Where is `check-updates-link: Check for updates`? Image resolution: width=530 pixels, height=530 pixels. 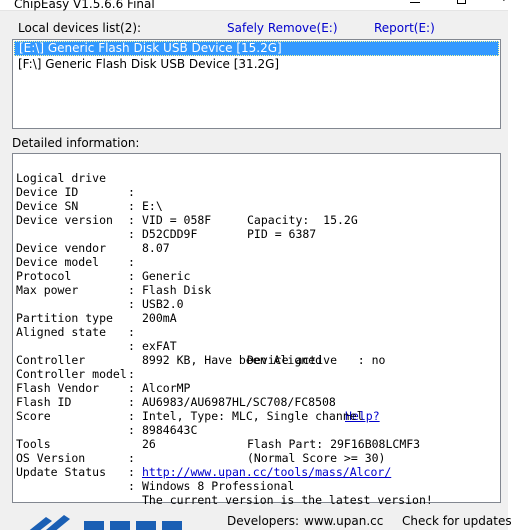 check-updates-link: Check for updates is located at coordinates (457, 521).